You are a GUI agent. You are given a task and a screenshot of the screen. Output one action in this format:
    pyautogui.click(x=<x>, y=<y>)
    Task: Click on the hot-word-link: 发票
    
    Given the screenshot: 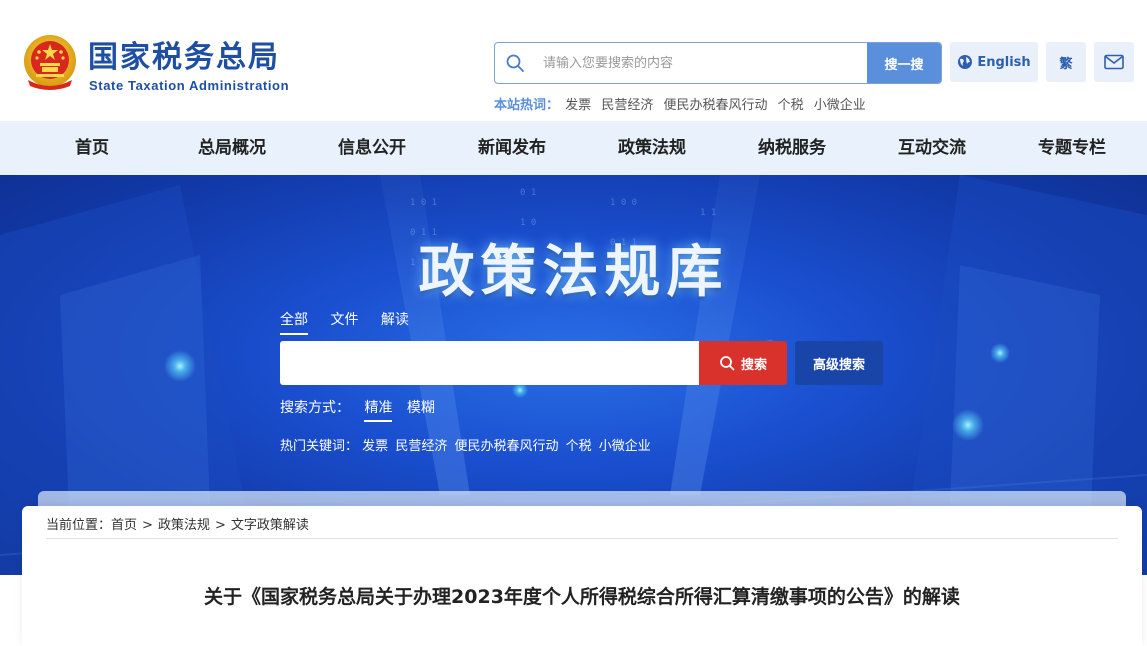 What is the action you would take?
    pyautogui.click(x=578, y=105)
    